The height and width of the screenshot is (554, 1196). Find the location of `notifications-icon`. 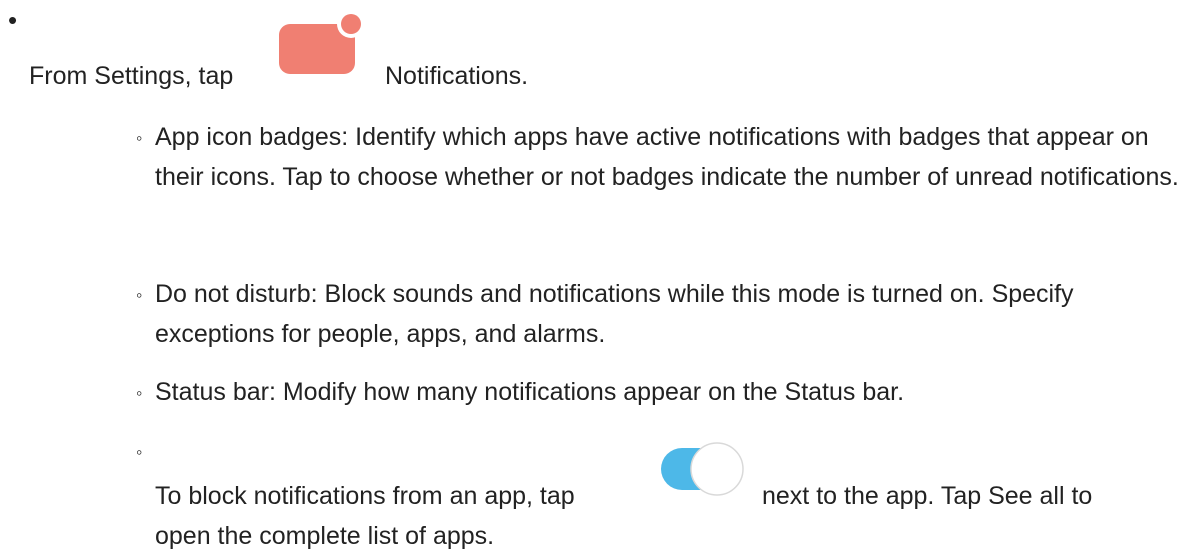

notifications-icon is located at coordinates (322, 42).